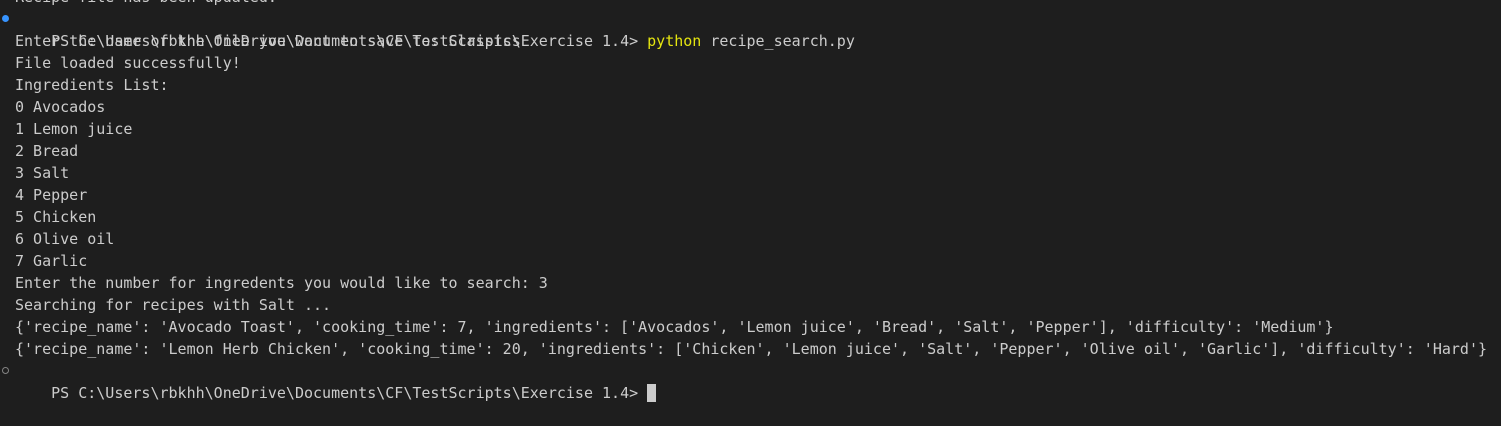 This screenshot has width=1501, height=426. What do you see at coordinates (47, 151) in the screenshot?
I see `output-line: 2 Bread` at bounding box center [47, 151].